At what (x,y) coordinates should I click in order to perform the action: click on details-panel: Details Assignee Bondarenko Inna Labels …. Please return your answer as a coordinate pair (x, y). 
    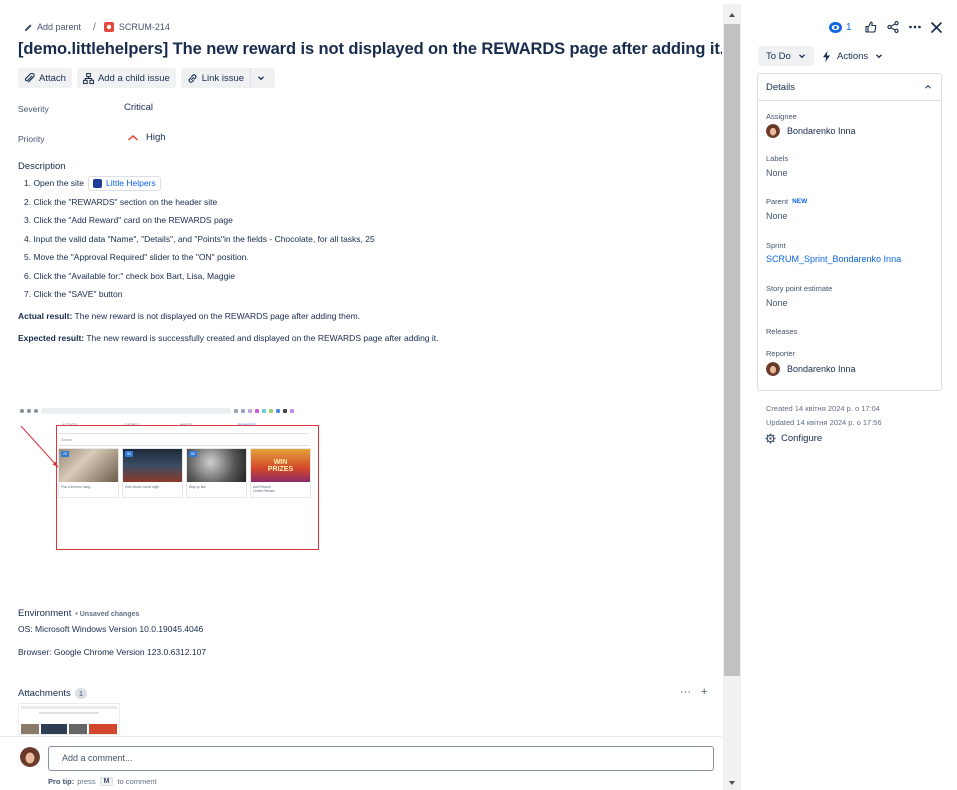
    Looking at the image, I should click on (849, 232).